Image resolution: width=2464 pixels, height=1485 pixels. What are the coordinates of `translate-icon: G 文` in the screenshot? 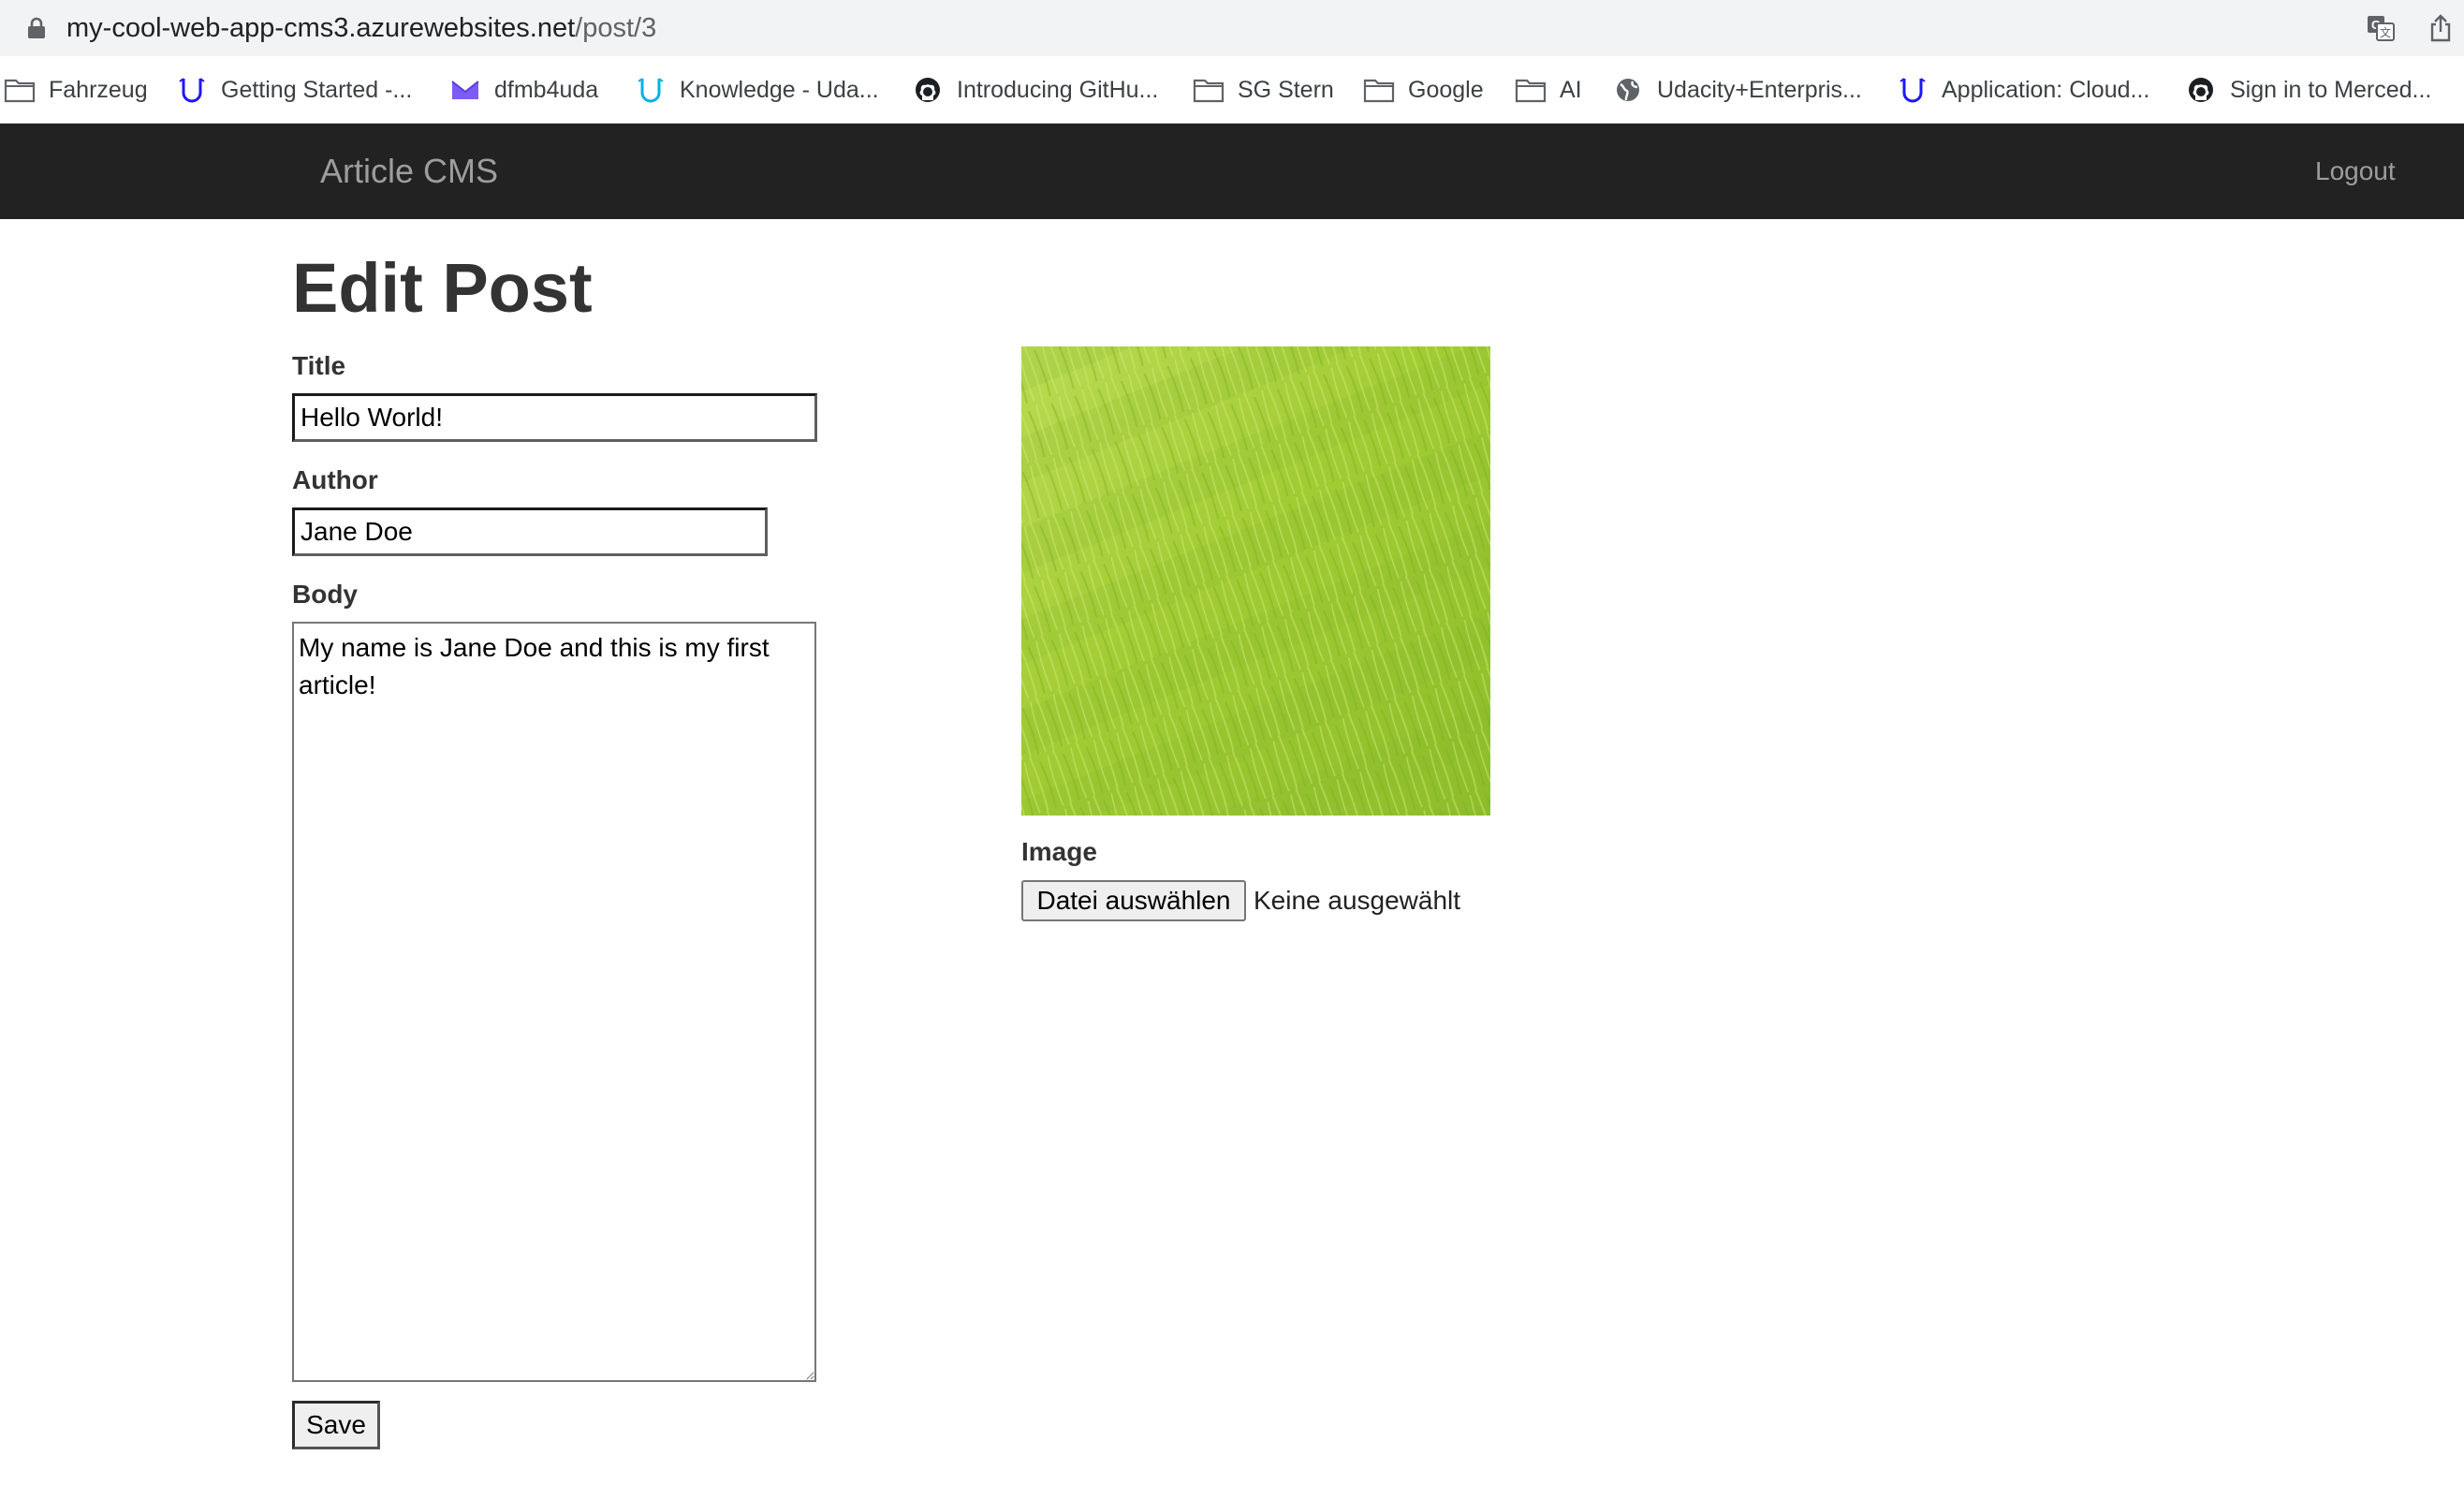 It's located at (2381, 28).